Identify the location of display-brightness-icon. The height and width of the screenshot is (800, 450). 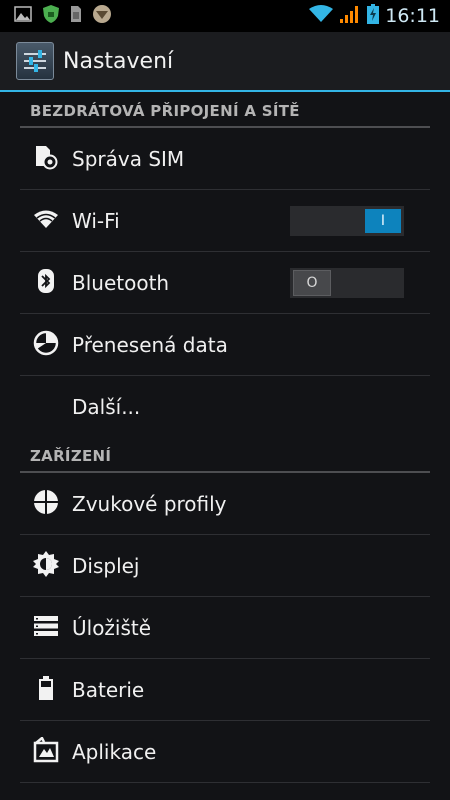
(46, 566).